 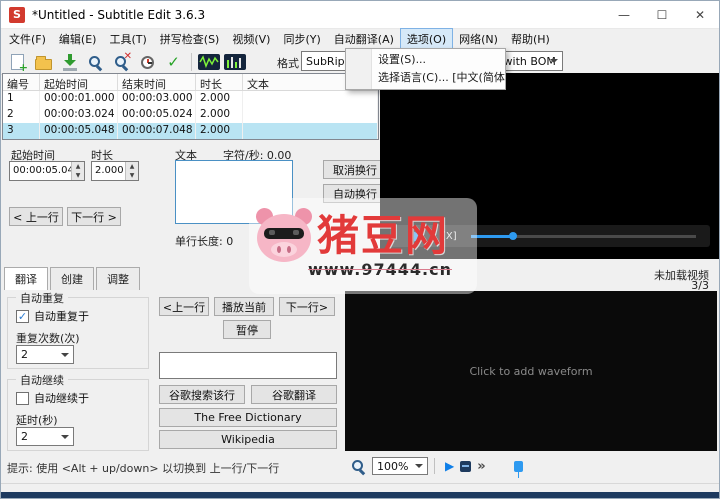 What do you see at coordinates (190, 39) in the screenshot?
I see `menu-spellcheck: 拼写检查(S)` at bounding box center [190, 39].